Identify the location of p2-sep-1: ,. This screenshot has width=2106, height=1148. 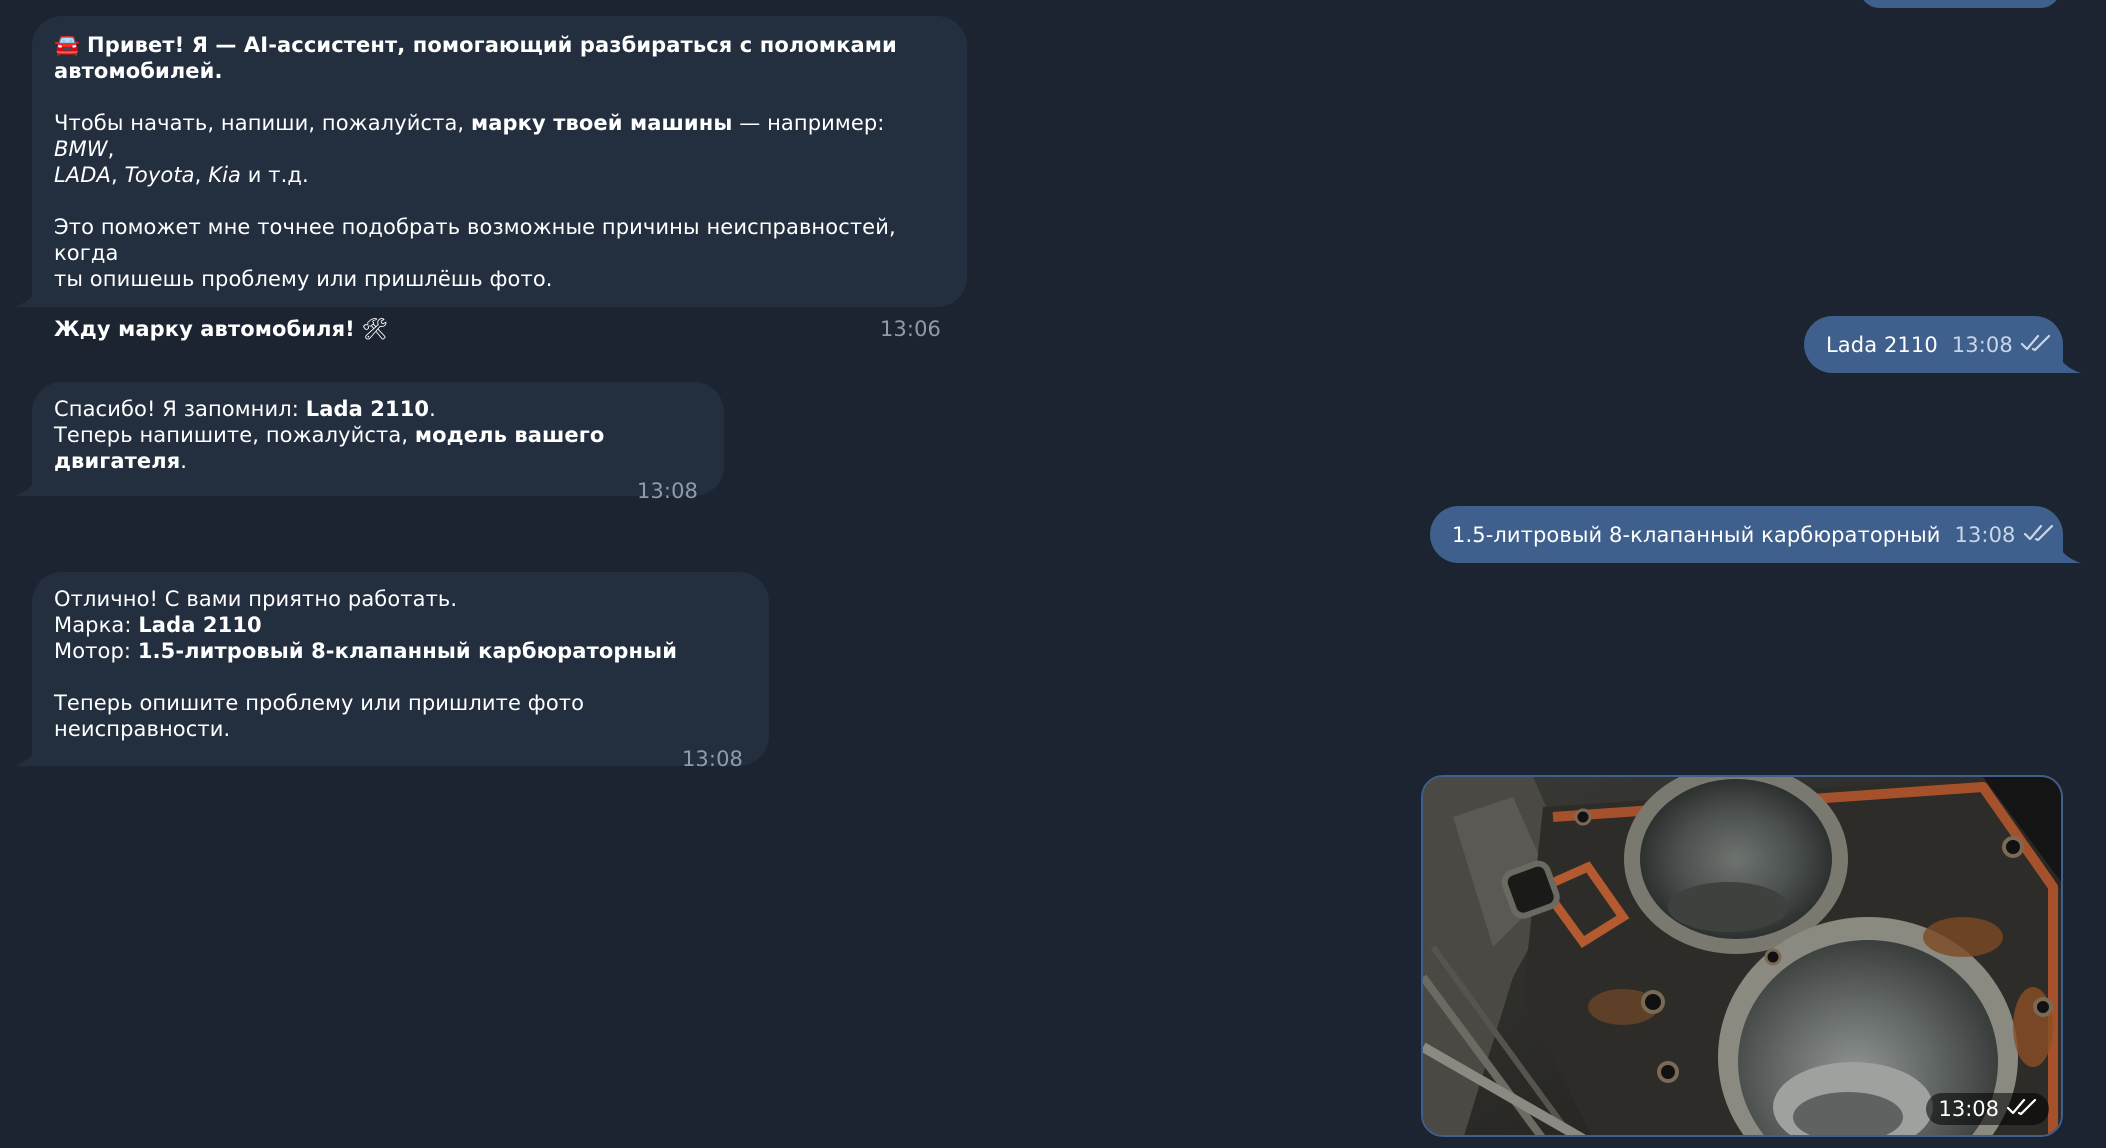
(118, 175).